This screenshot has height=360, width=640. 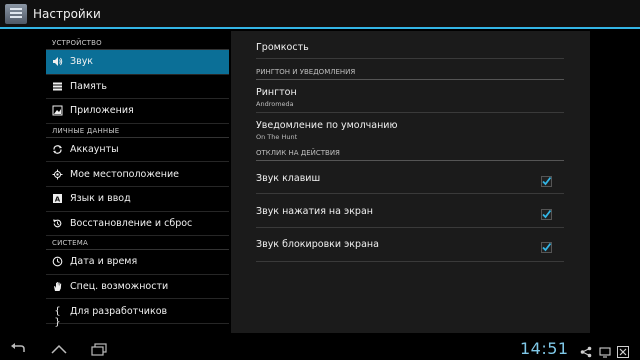 I want to click on sidebar-item-backup-reset: Восстановление и сброс, so click(x=137, y=224).